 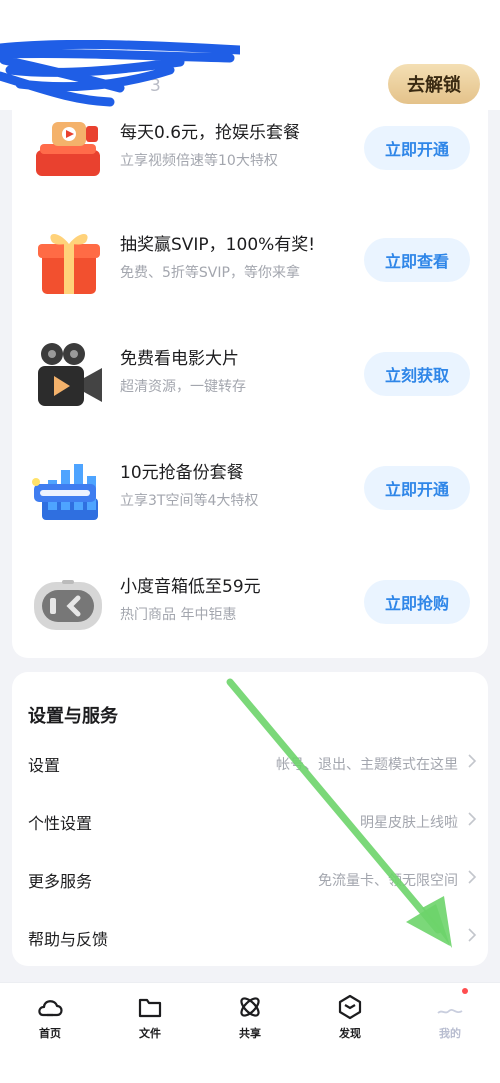 What do you see at coordinates (183, 387) in the screenshot?
I see `promo-subtitle: 超清资源，一键转存` at bounding box center [183, 387].